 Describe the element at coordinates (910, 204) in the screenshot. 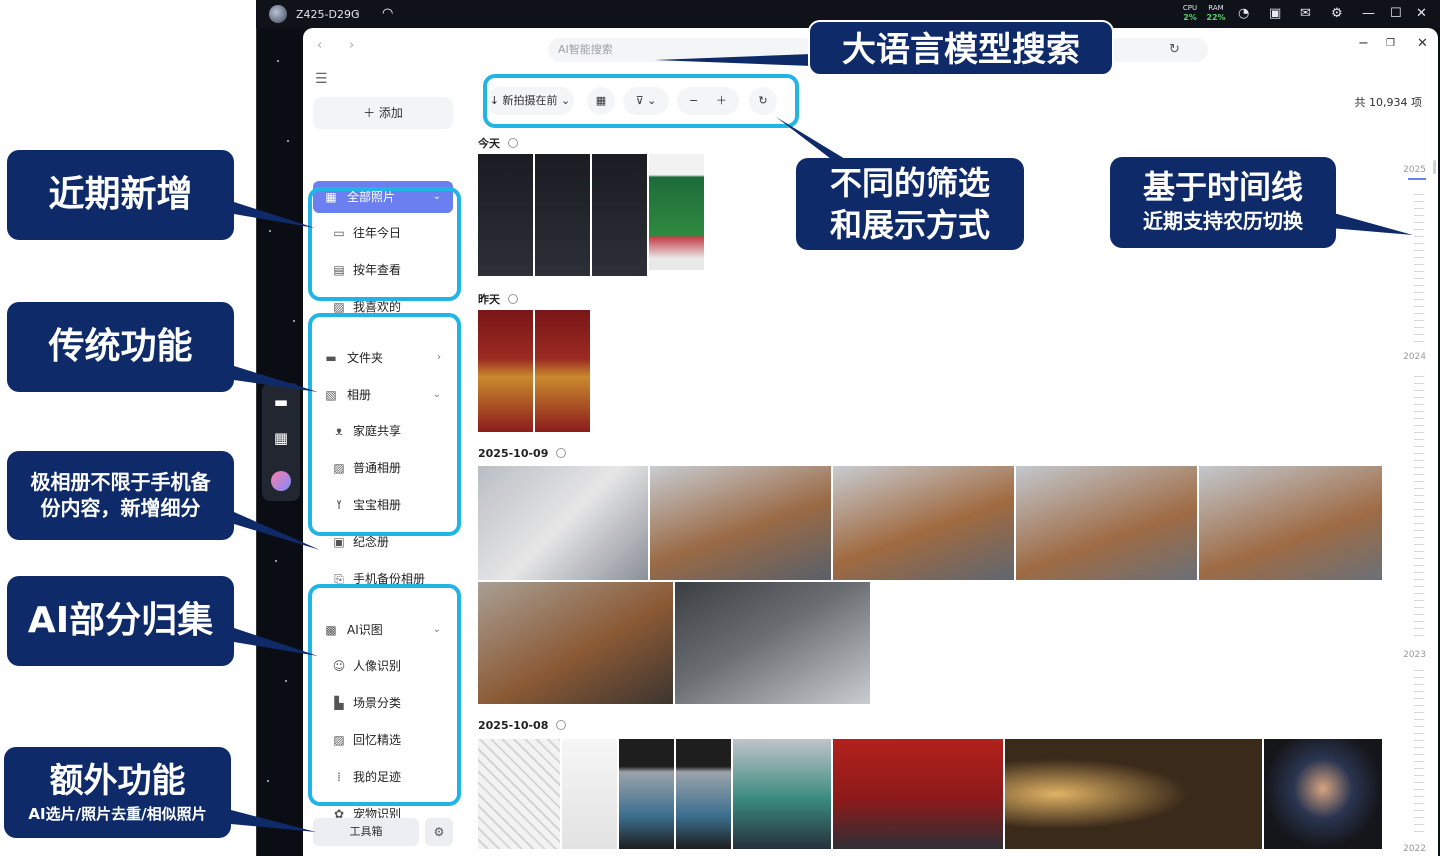

I see `callout-filter: 不同的筛选 和展示方式` at that location.